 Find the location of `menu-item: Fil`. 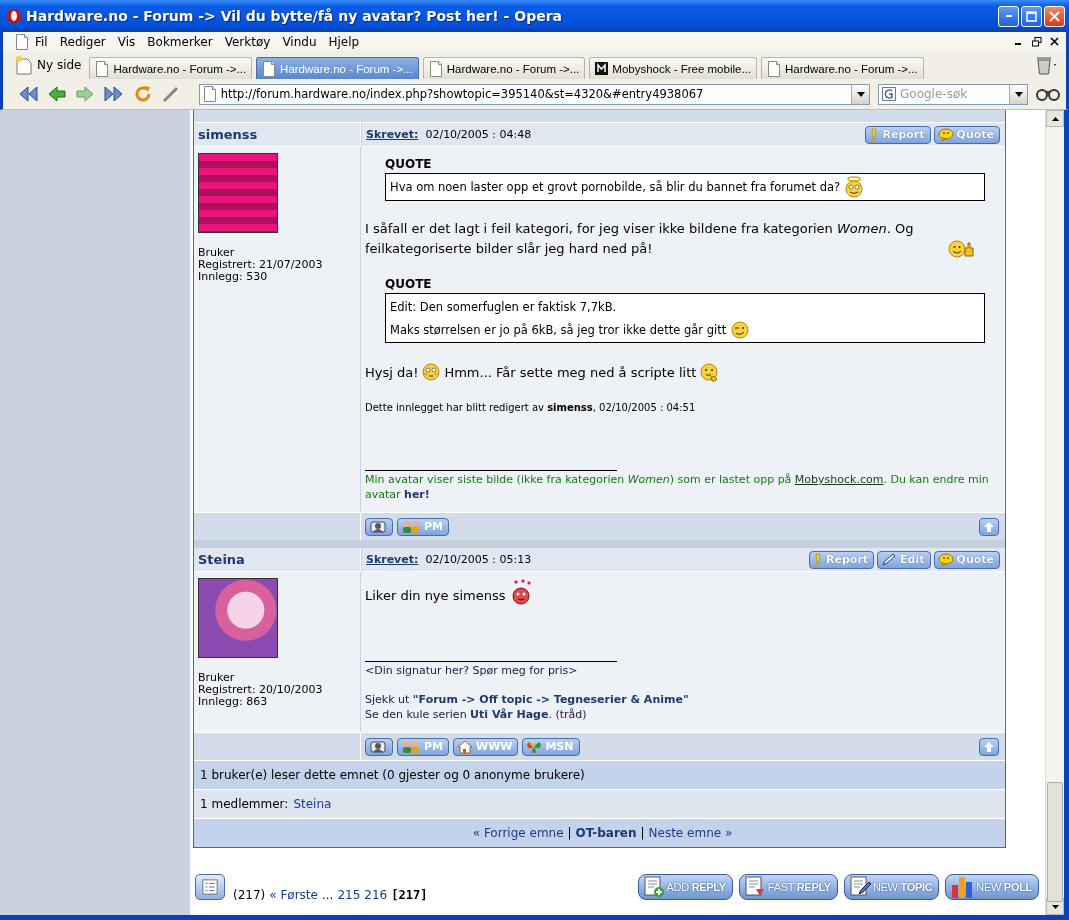

menu-item: Fil is located at coordinates (41, 41).